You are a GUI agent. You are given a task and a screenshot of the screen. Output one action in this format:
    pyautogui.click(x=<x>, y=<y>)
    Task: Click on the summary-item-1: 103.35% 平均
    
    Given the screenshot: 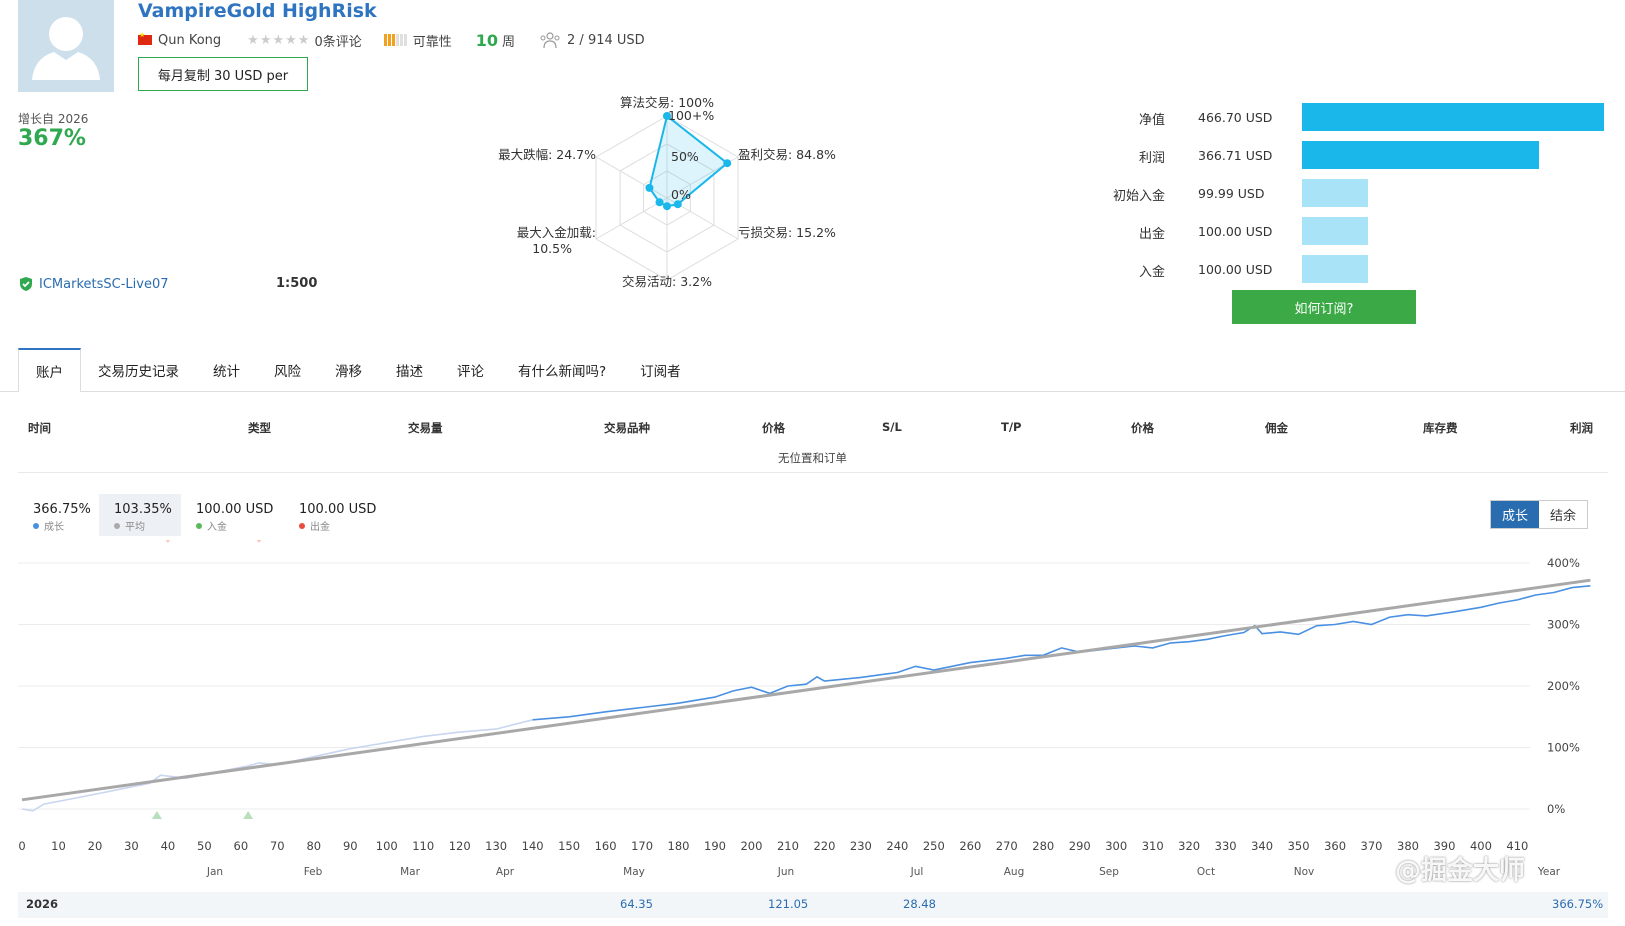 What is the action you would take?
    pyautogui.click(x=140, y=515)
    